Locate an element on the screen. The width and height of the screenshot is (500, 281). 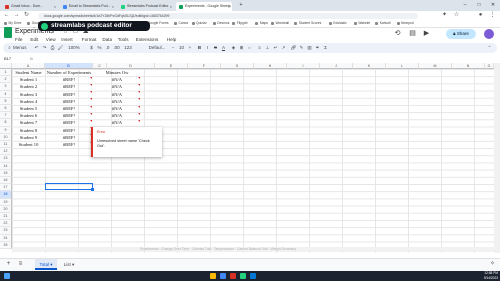
row-header: 5 is located at coordinates (6, 101).